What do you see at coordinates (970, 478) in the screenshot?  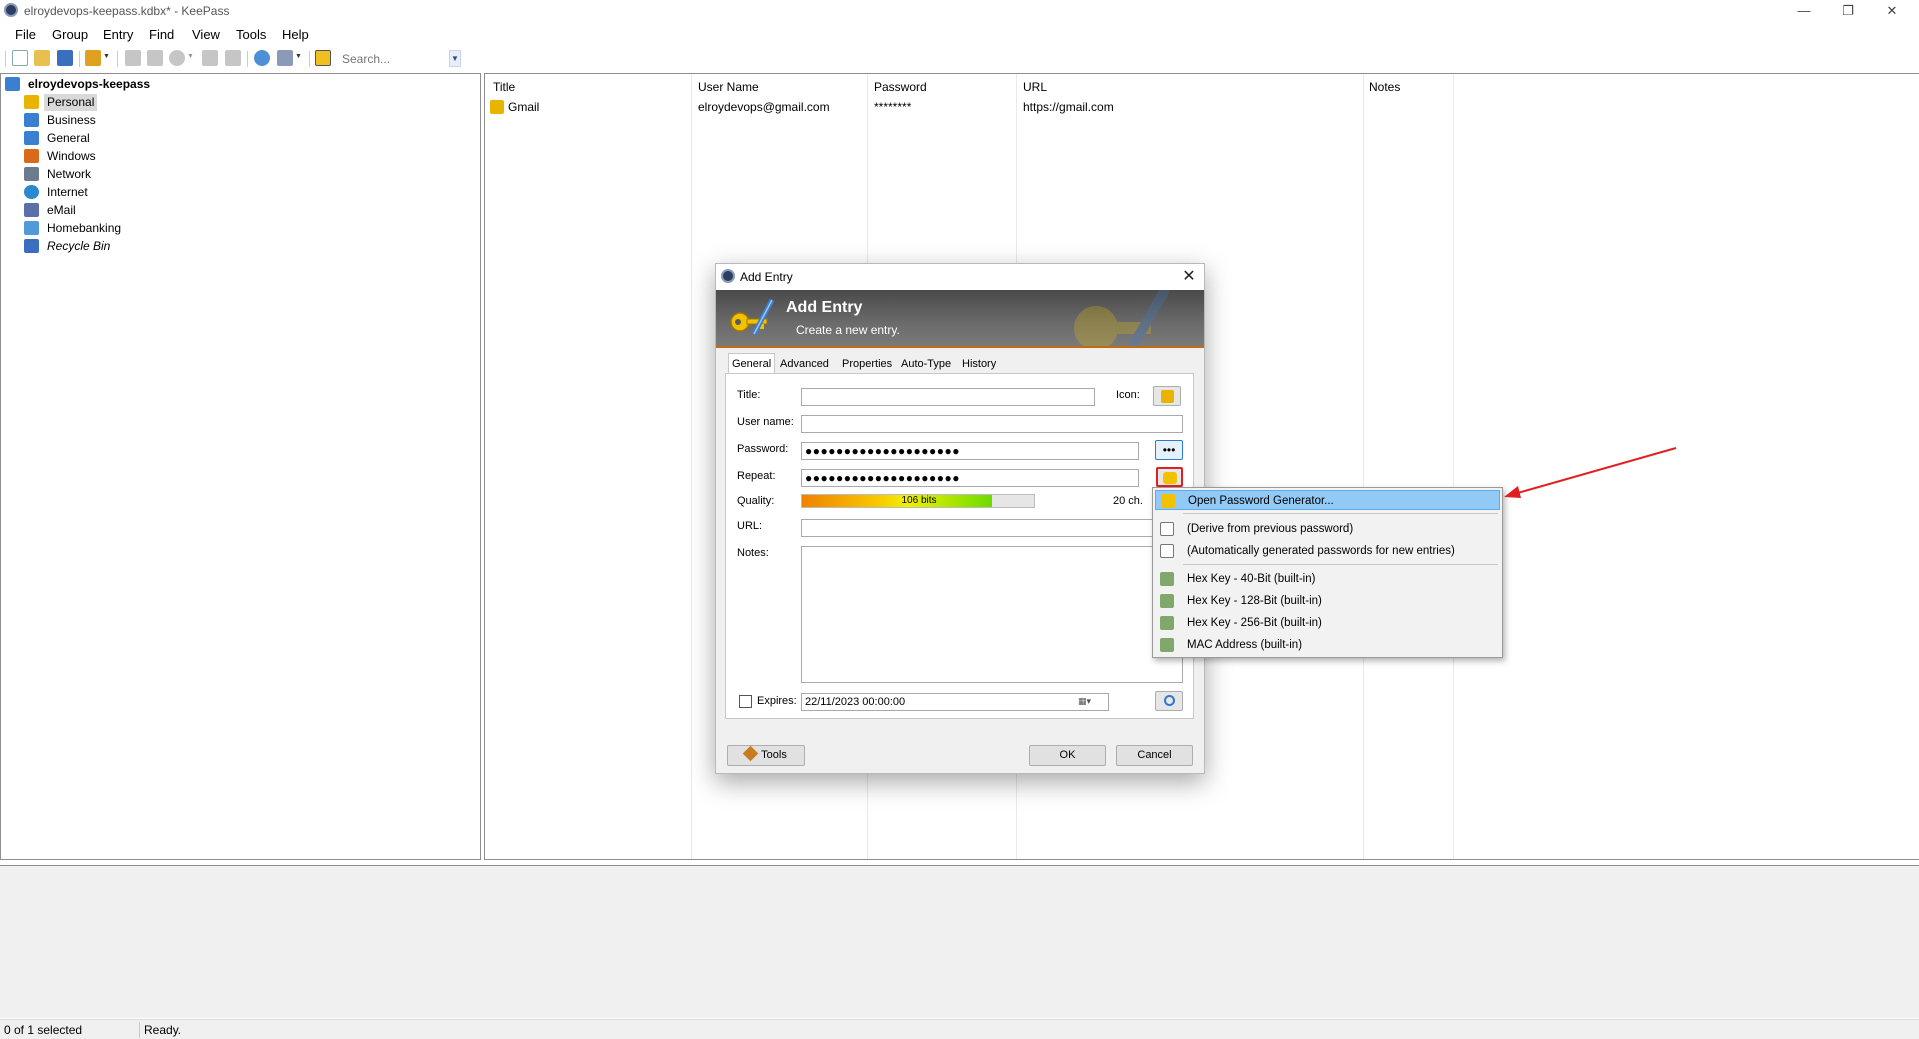 I see `repeat-password-field: ●●●●●●●●●●●●●●●●●●●●` at bounding box center [970, 478].